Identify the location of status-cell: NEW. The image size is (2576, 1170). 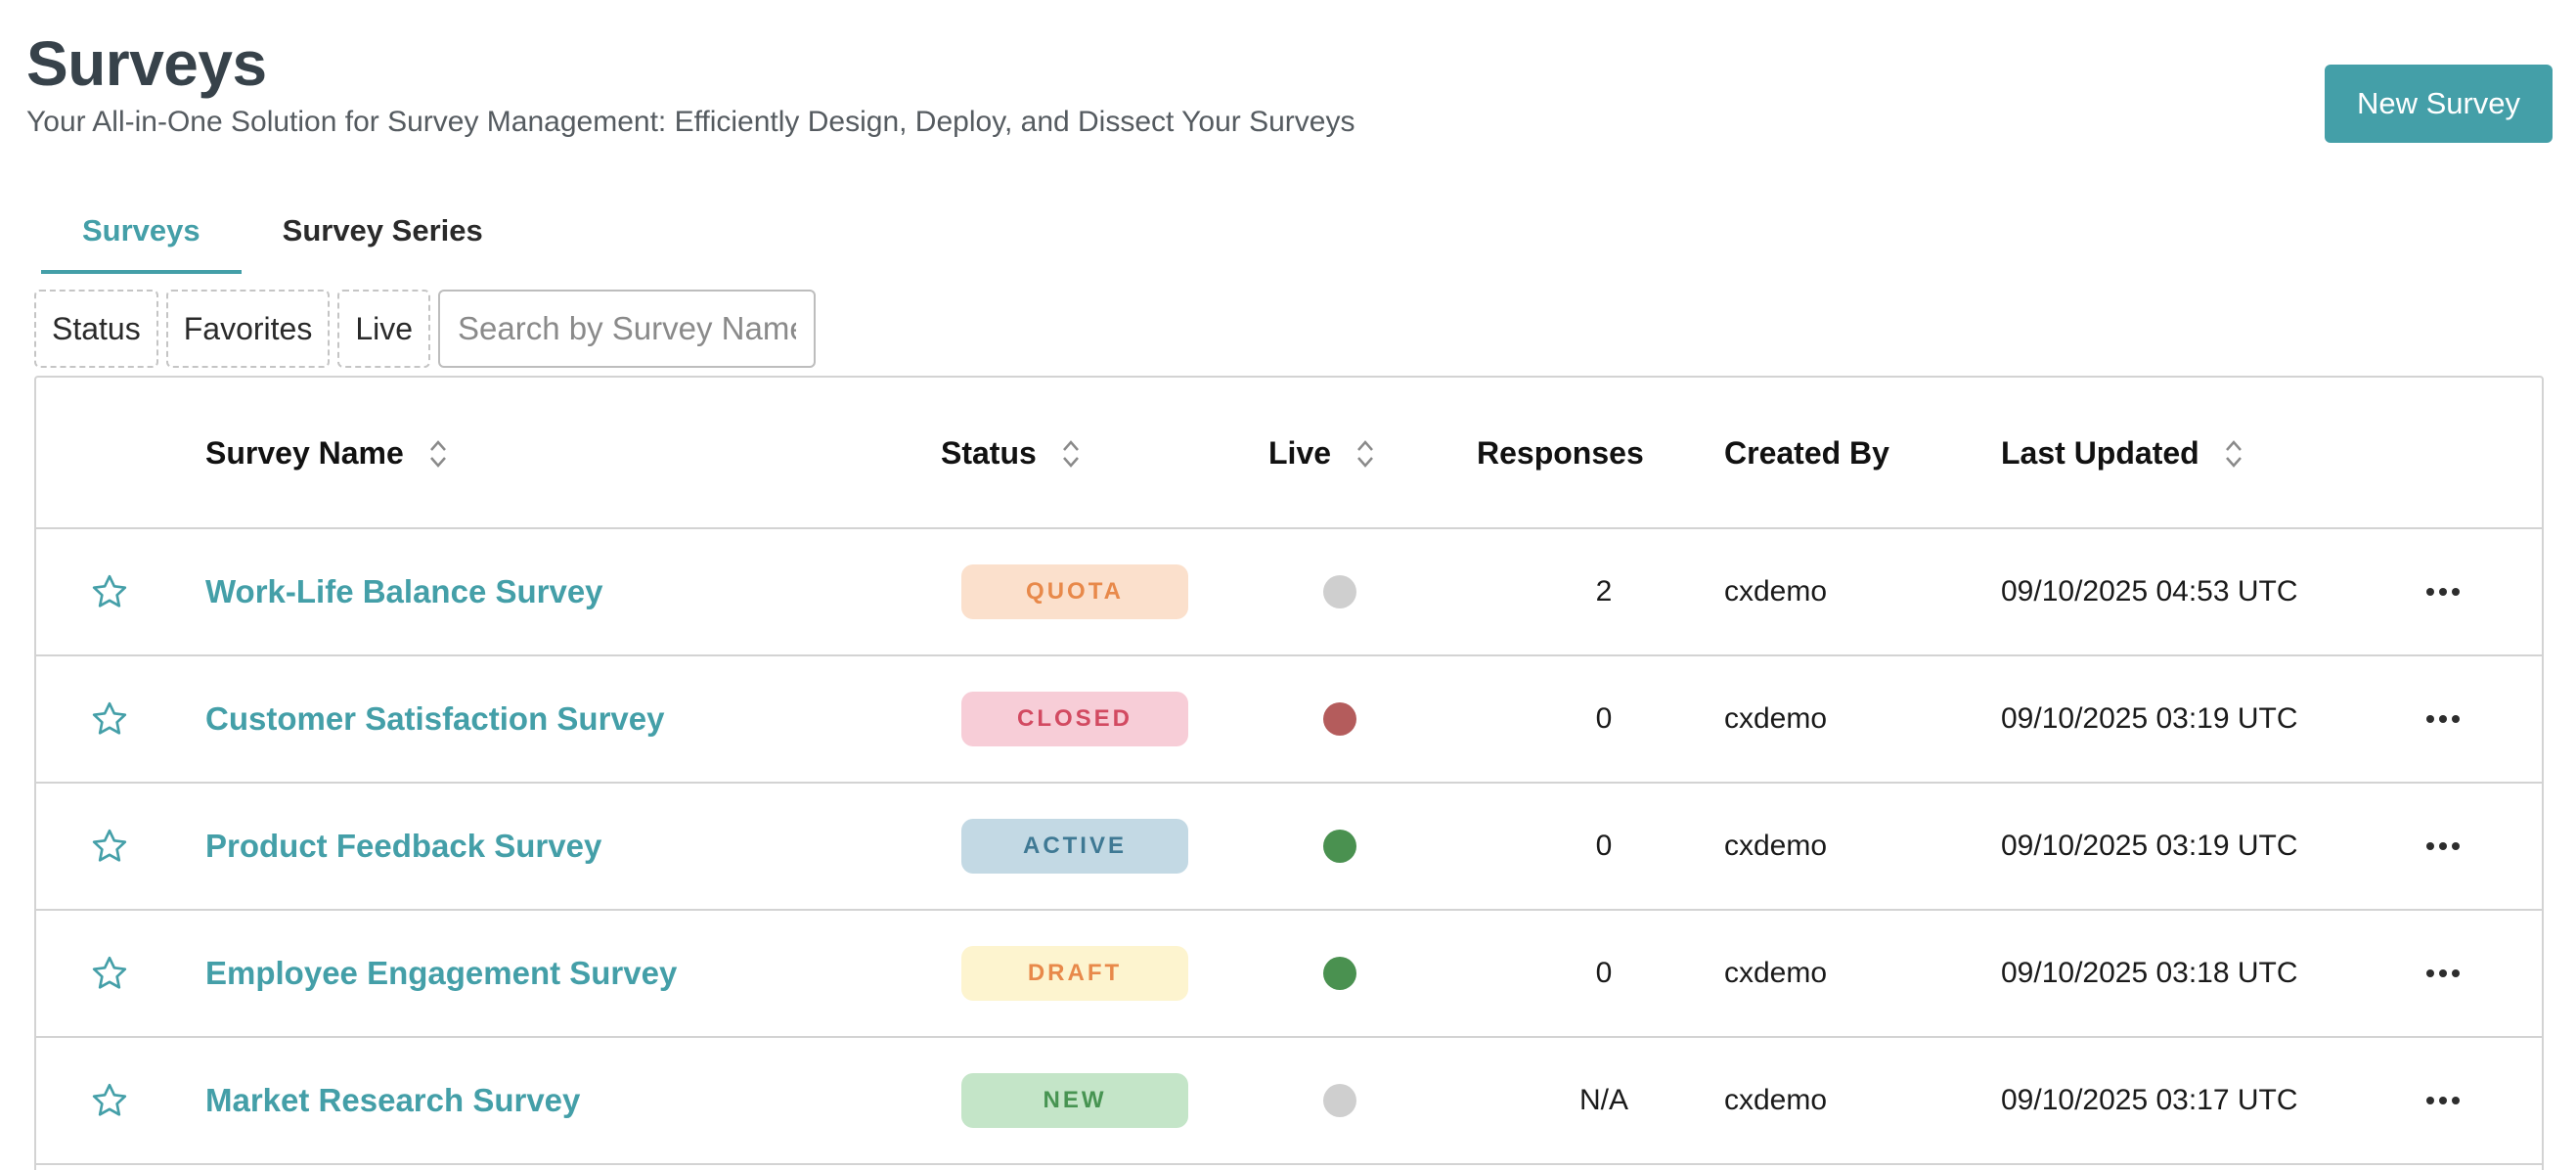
(1074, 1100).